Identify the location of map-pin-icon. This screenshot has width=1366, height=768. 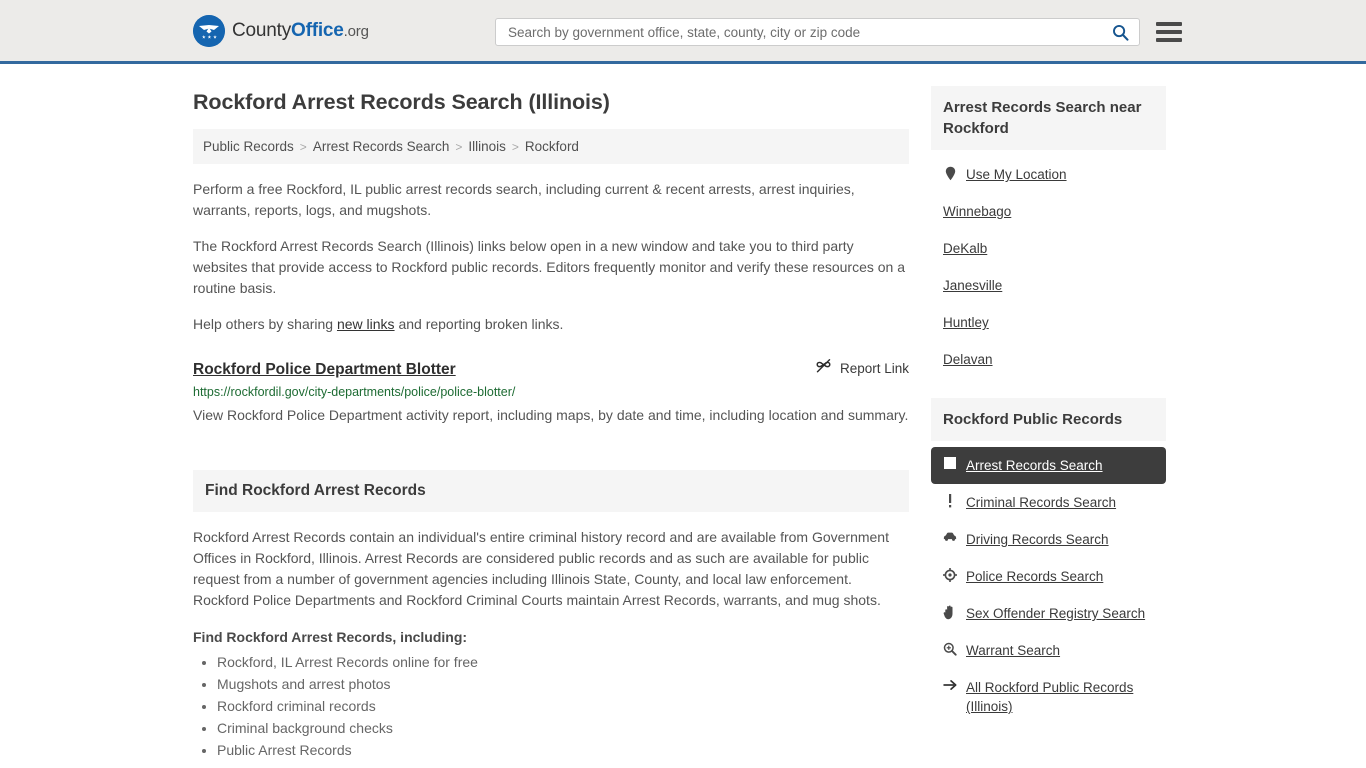
(950, 173).